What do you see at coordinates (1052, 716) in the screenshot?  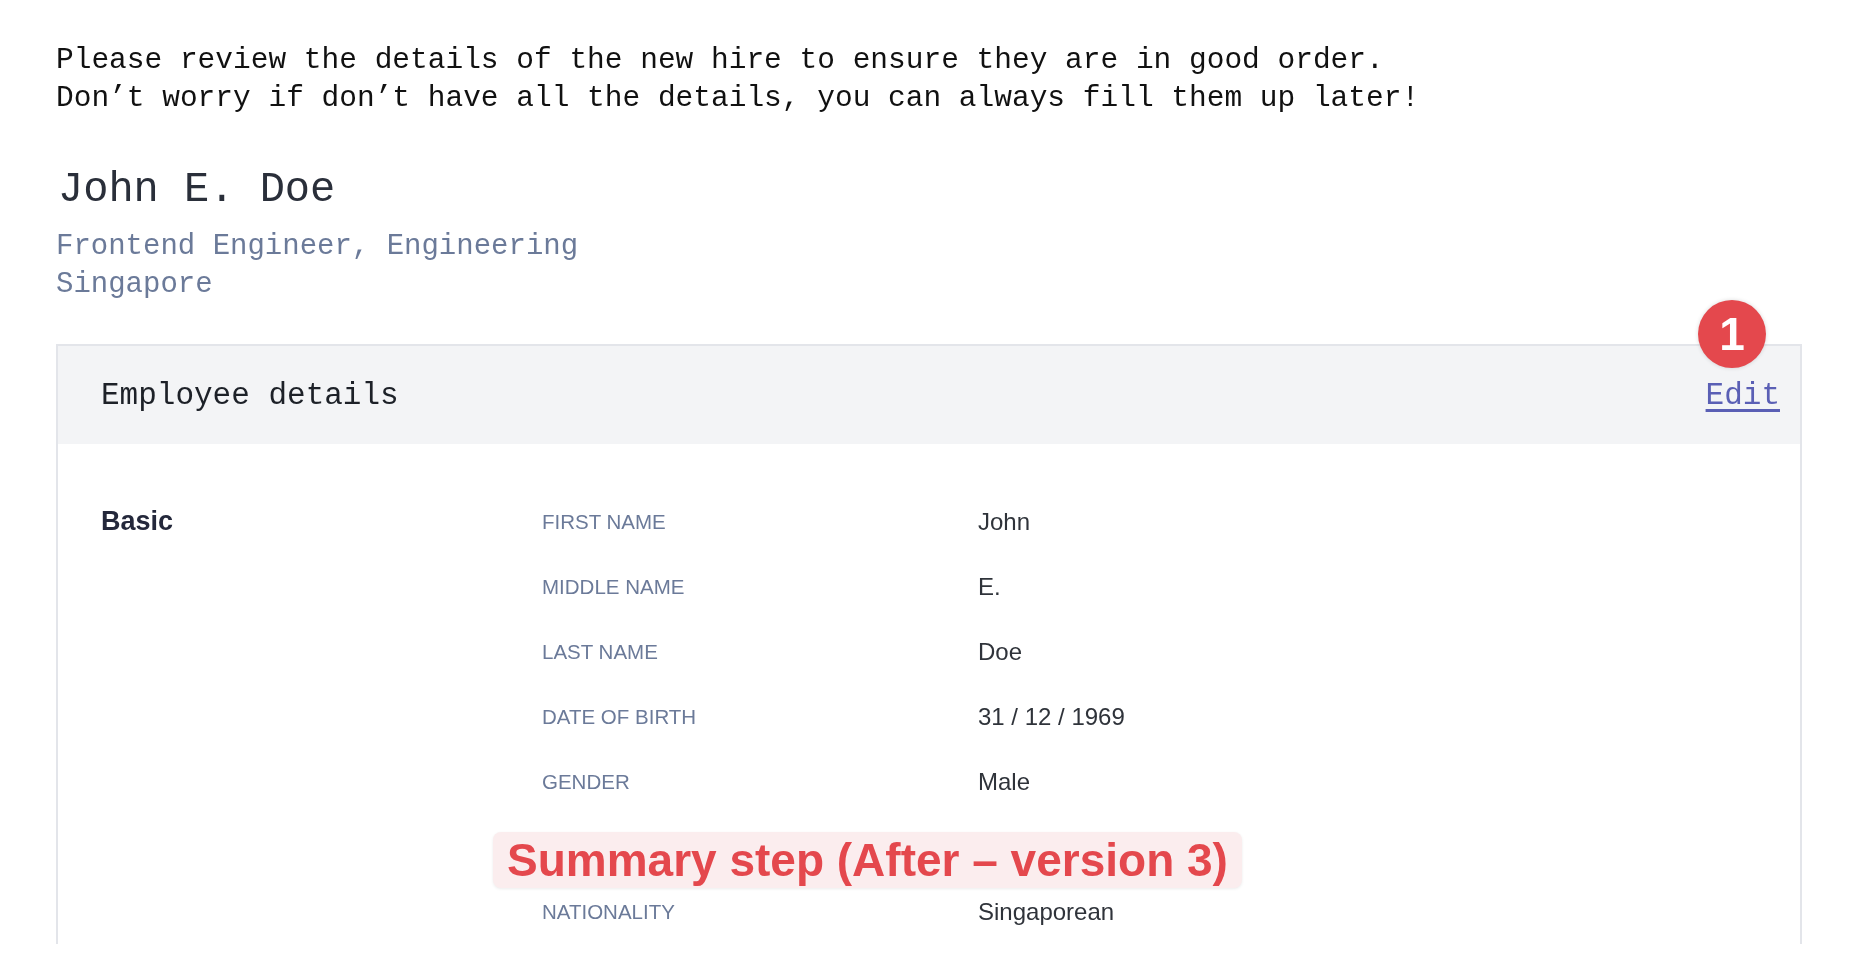 I see `field-value: 31 / 12 / 1969` at bounding box center [1052, 716].